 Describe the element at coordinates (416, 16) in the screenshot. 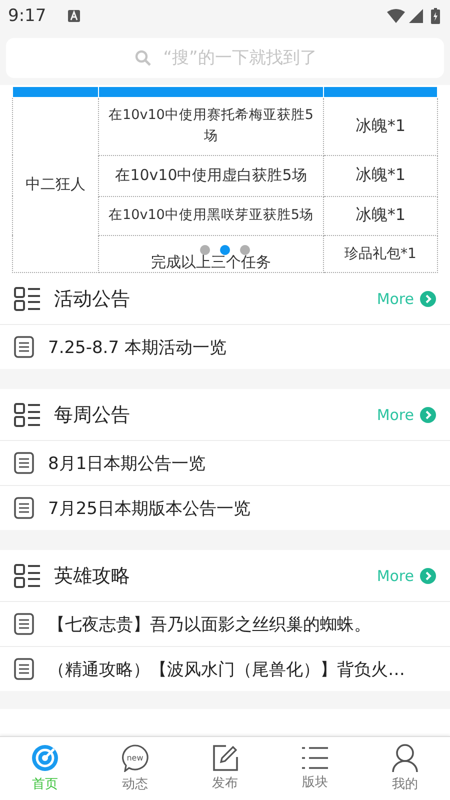

I see `signal-icon` at that location.